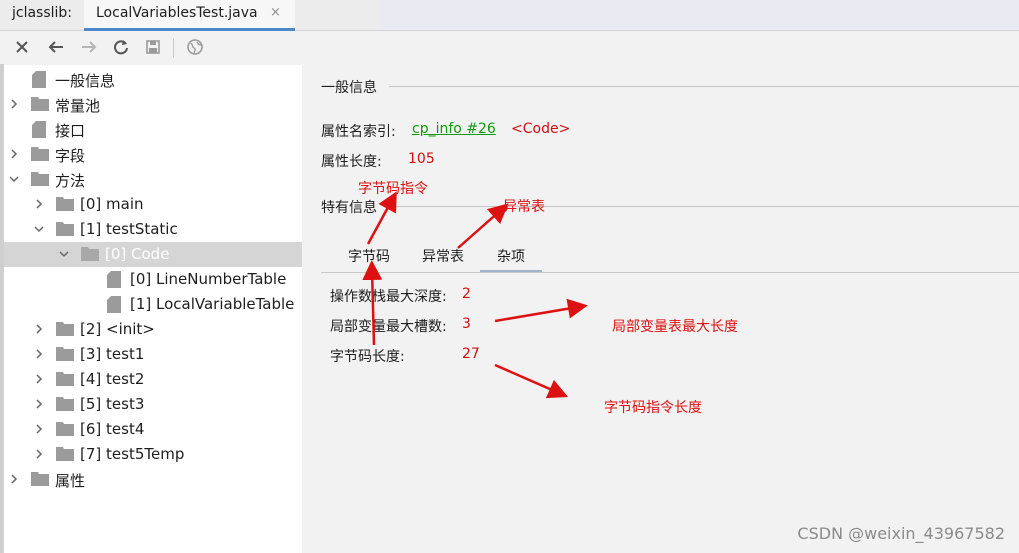 The height and width of the screenshot is (553, 1019). Describe the element at coordinates (541, 129) in the screenshot. I see `attr-name-value: <Code>` at that location.